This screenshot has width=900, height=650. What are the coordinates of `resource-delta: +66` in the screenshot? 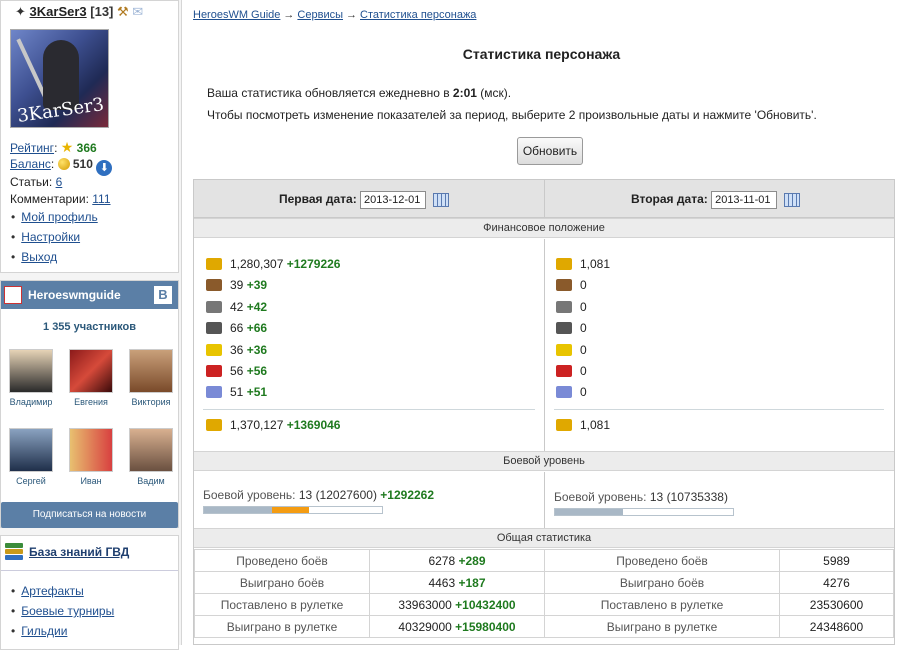 It's located at (257, 328).